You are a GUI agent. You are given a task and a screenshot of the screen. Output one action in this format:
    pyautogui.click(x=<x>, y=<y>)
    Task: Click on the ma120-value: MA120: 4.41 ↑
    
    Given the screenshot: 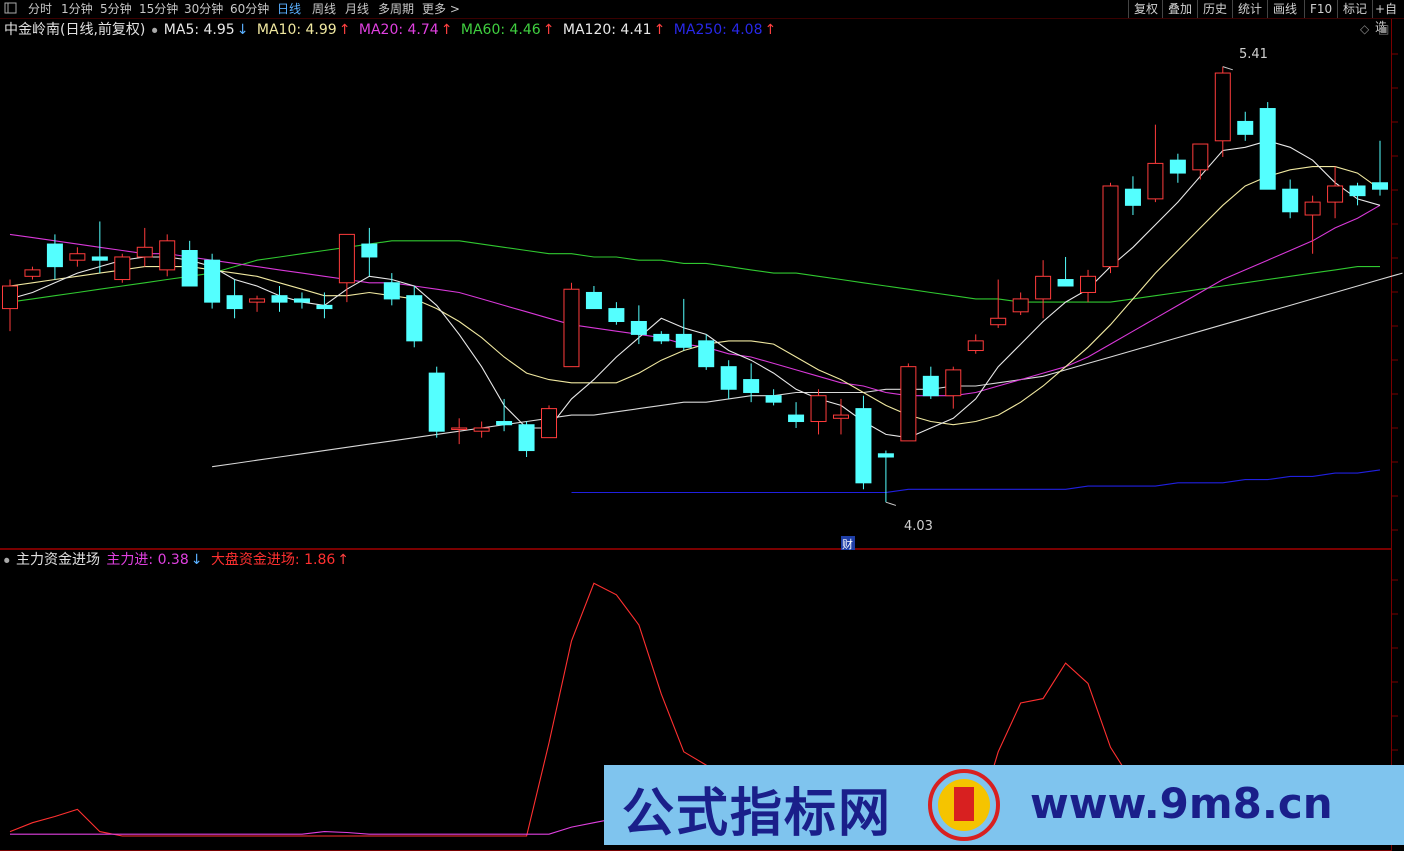 What is the action you would take?
    pyautogui.click(x=615, y=30)
    